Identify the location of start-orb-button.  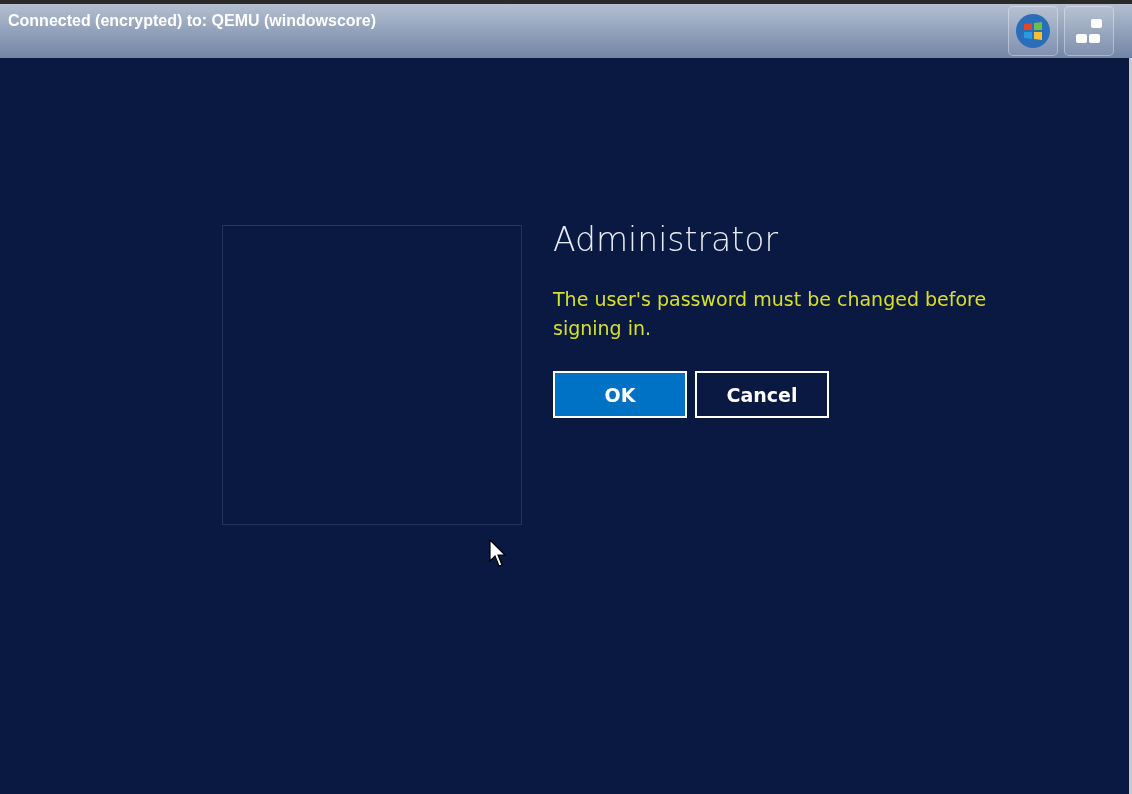
(1033, 31).